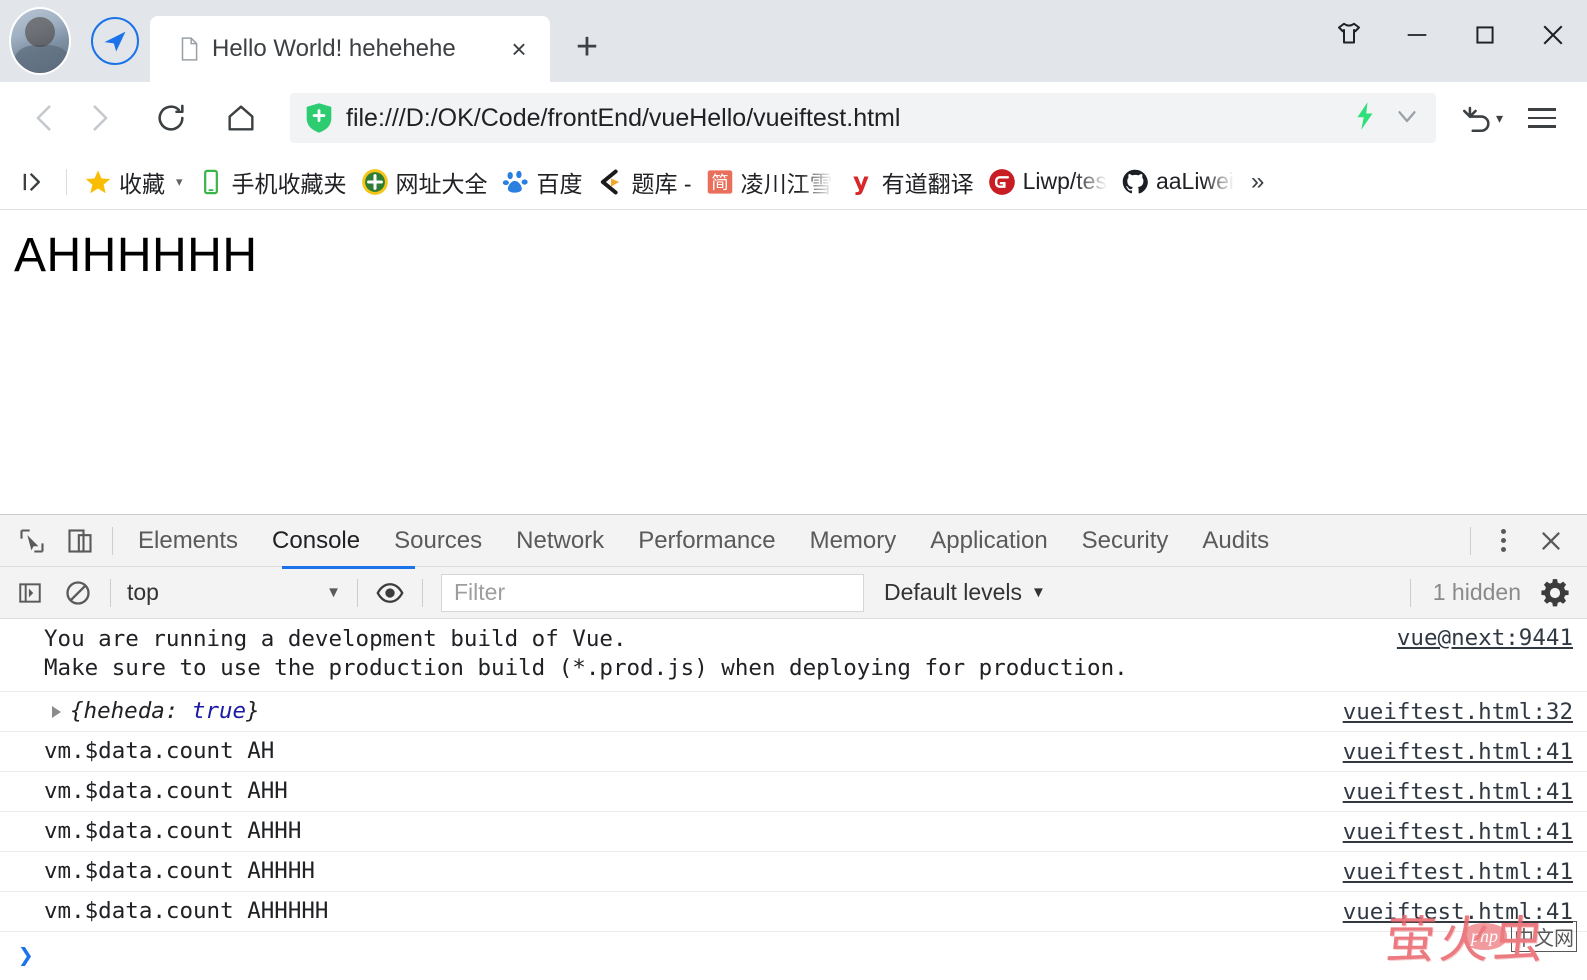 The image size is (1587, 980). I want to click on bookmarks-overflow-icon: », so click(1257, 182).